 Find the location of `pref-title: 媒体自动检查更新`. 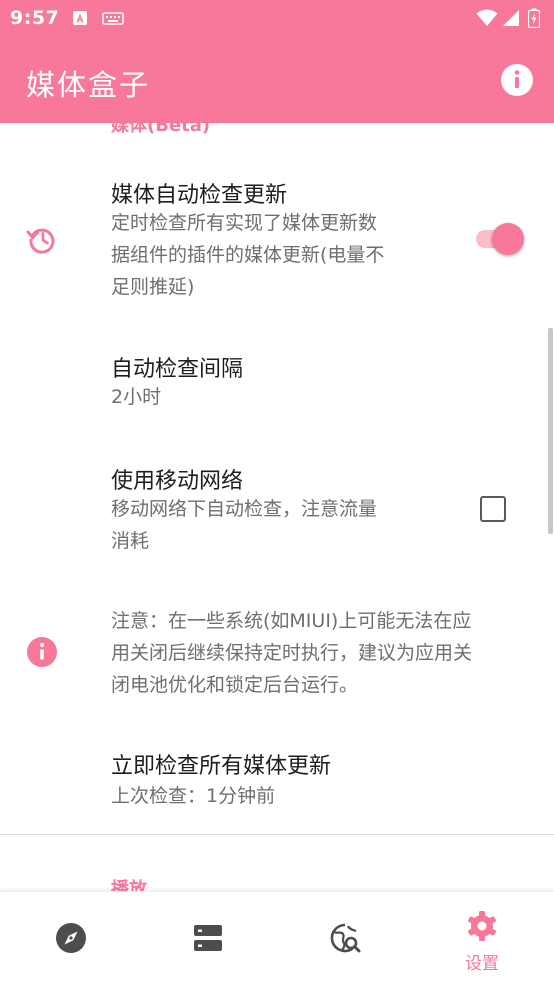

pref-title: 媒体自动检查更新 is located at coordinates (199, 195).